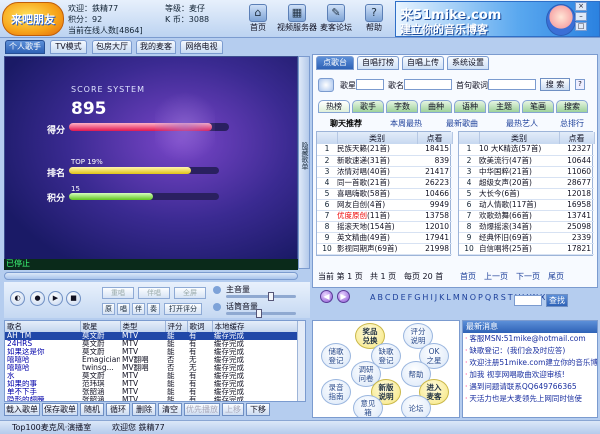 This screenshot has height=434, width=600. What do you see at coordinates (304, 162) in the screenshot?
I see `hide-playlist-button: 隐藏歌单` at bounding box center [304, 162].